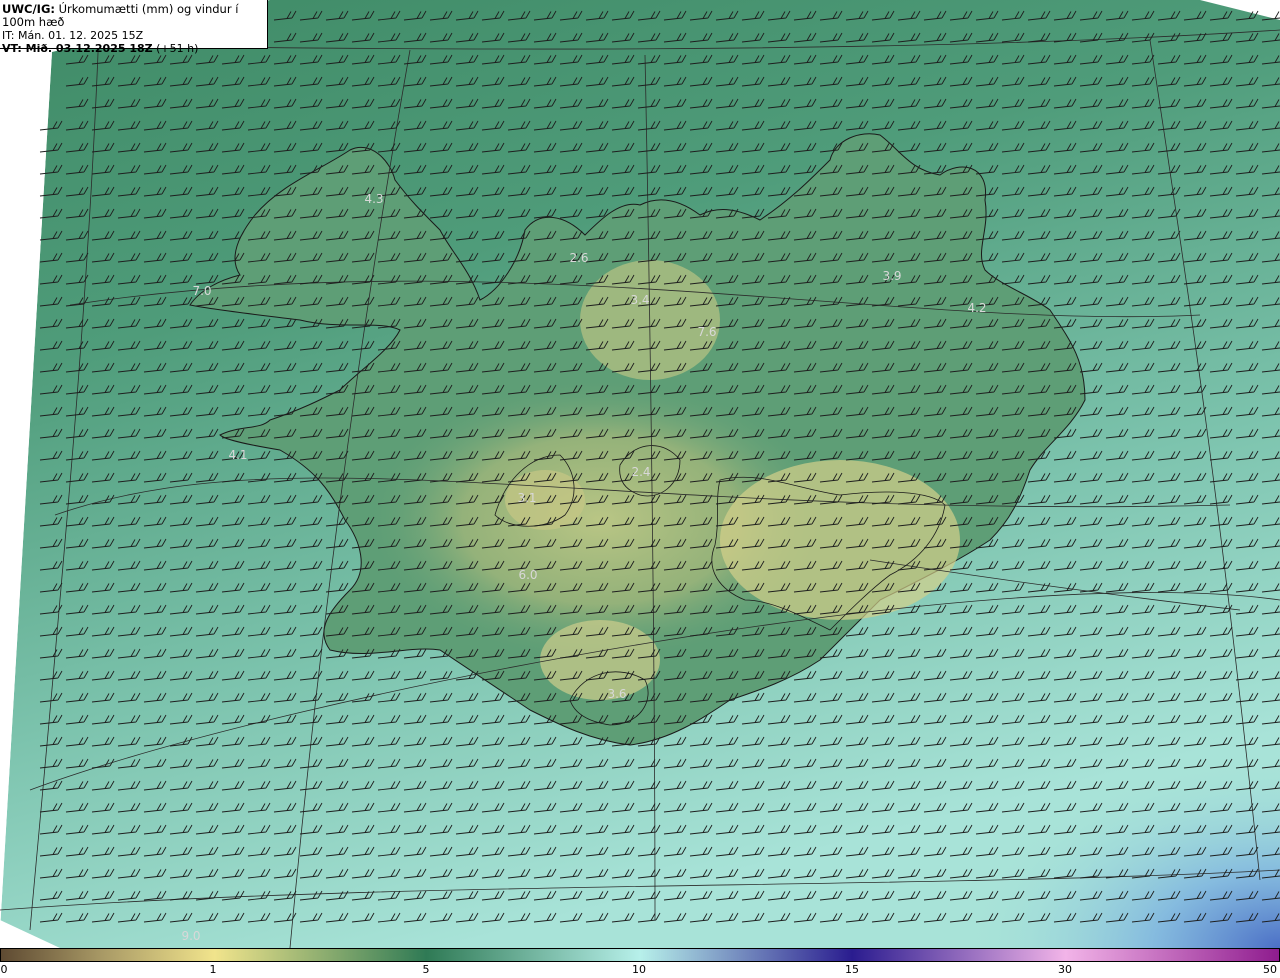  I want to click on precip-value: 7.0, so click(201, 291).